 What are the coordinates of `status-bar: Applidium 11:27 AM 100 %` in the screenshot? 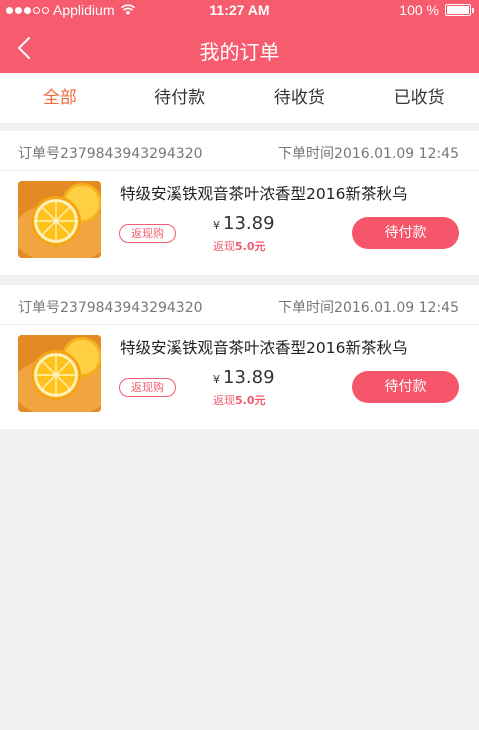 It's located at (239, 11).